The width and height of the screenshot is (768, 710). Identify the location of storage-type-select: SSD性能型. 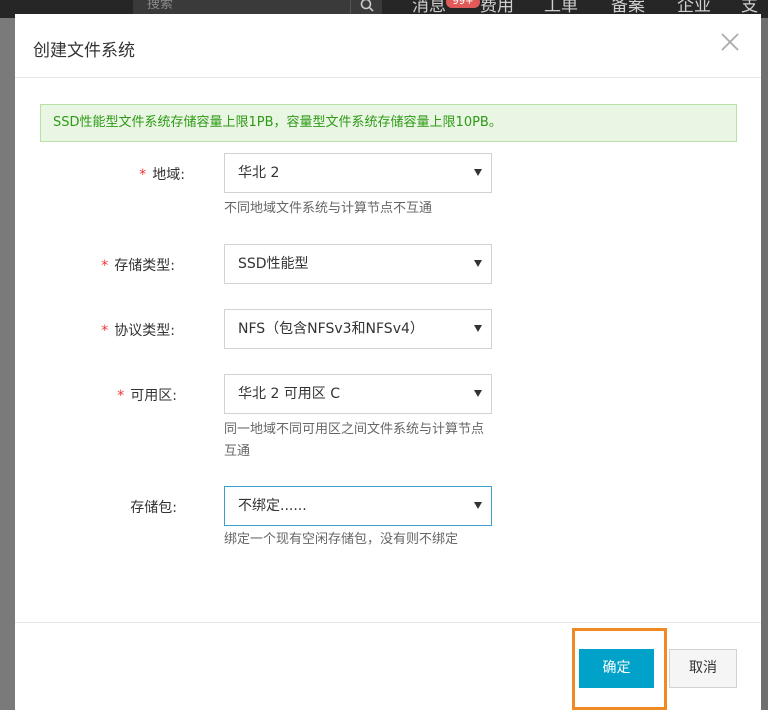
(358, 264).